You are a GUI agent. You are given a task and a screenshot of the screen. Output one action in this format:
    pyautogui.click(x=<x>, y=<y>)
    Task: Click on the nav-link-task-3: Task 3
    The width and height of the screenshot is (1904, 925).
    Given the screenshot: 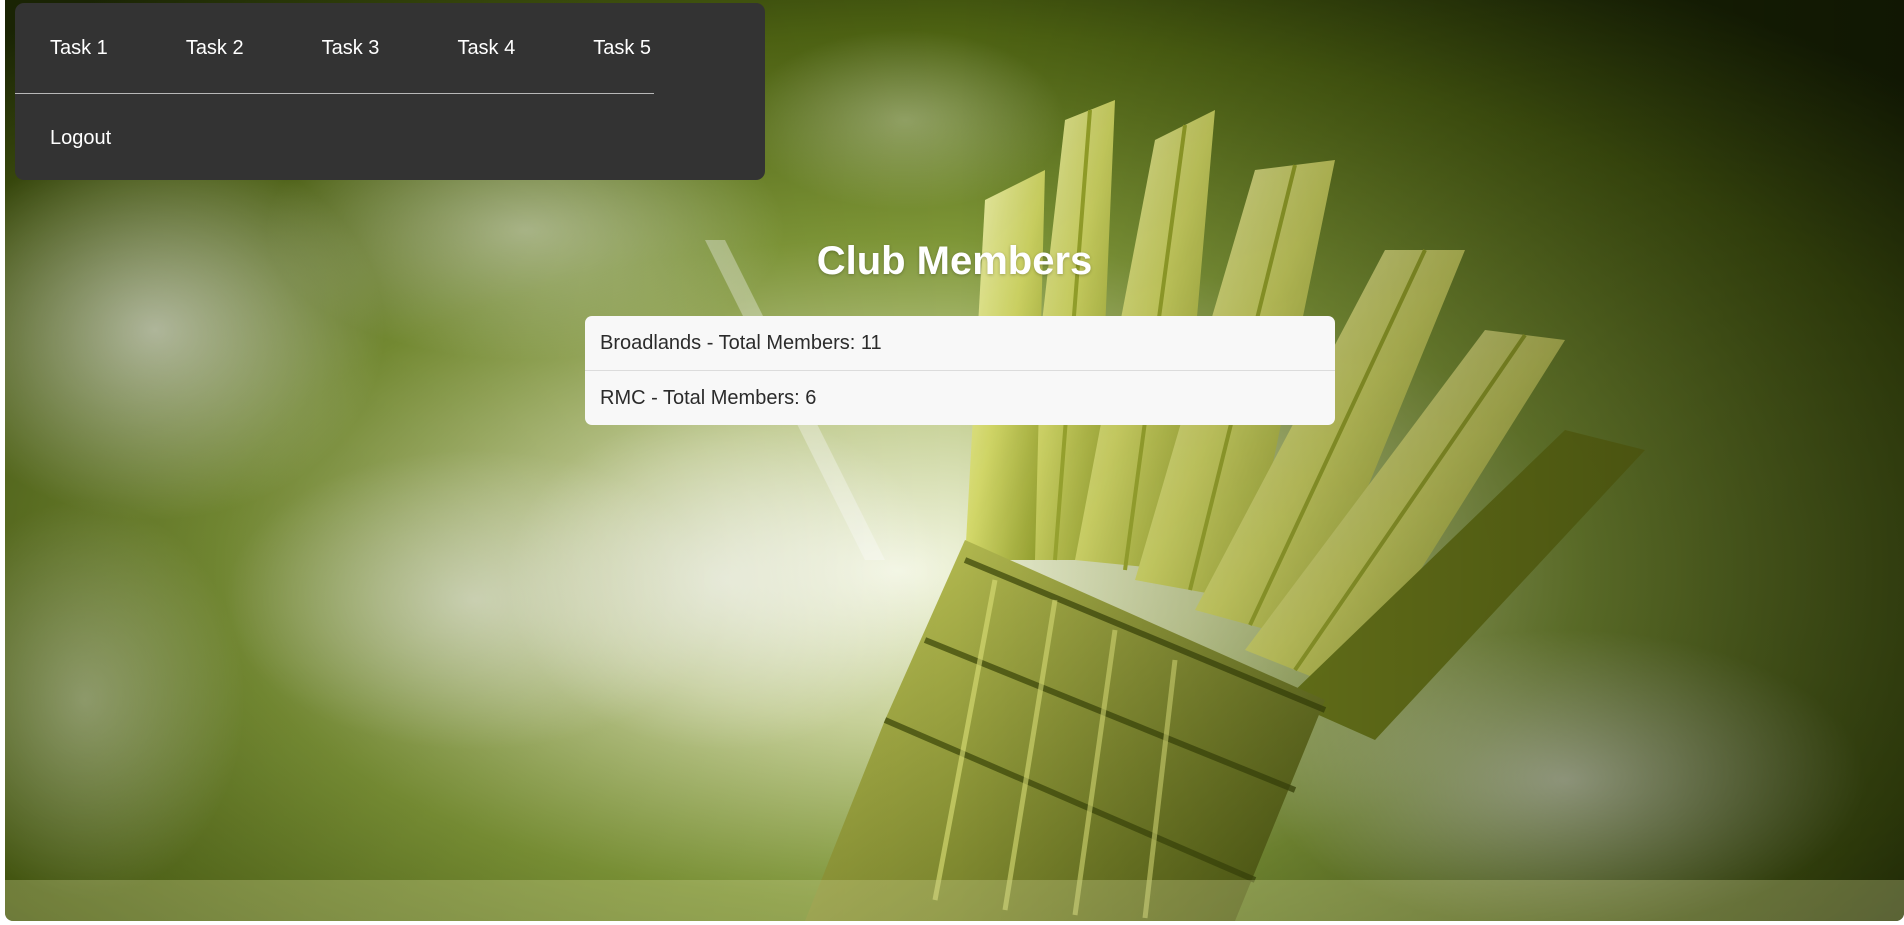 What is the action you would take?
    pyautogui.click(x=333, y=48)
    